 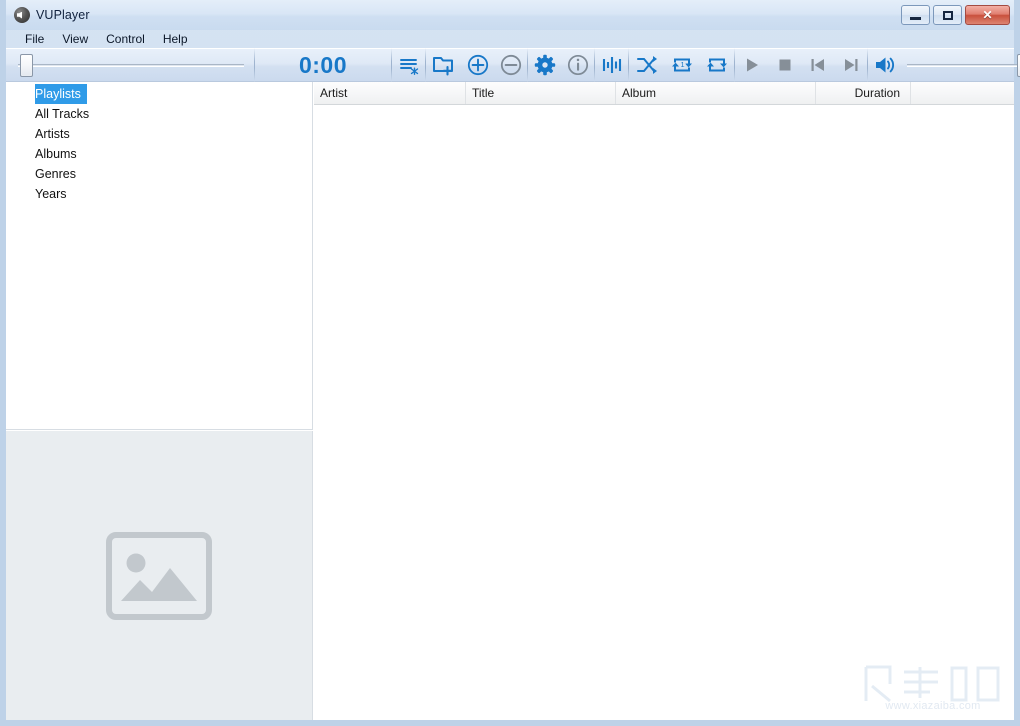 I want to click on window-controls: ✕, so click(x=955, y=15).